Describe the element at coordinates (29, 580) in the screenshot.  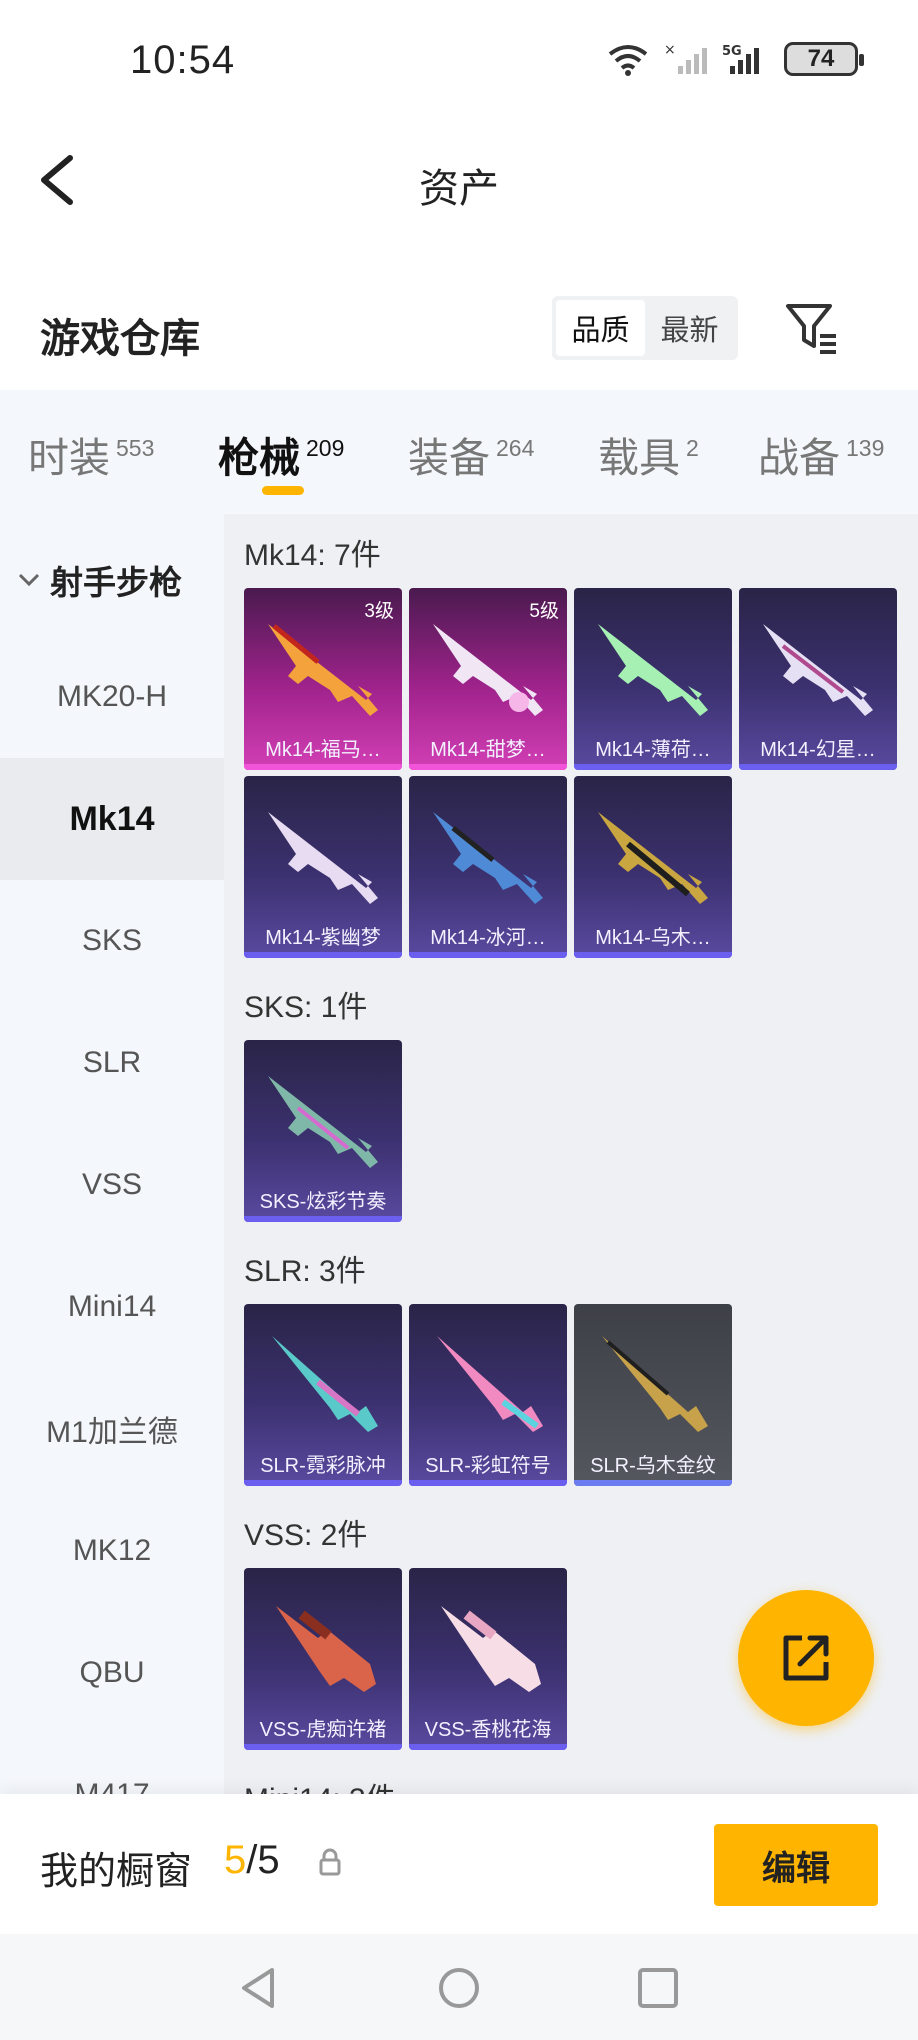
I see `chevron-down-icon` at that location.